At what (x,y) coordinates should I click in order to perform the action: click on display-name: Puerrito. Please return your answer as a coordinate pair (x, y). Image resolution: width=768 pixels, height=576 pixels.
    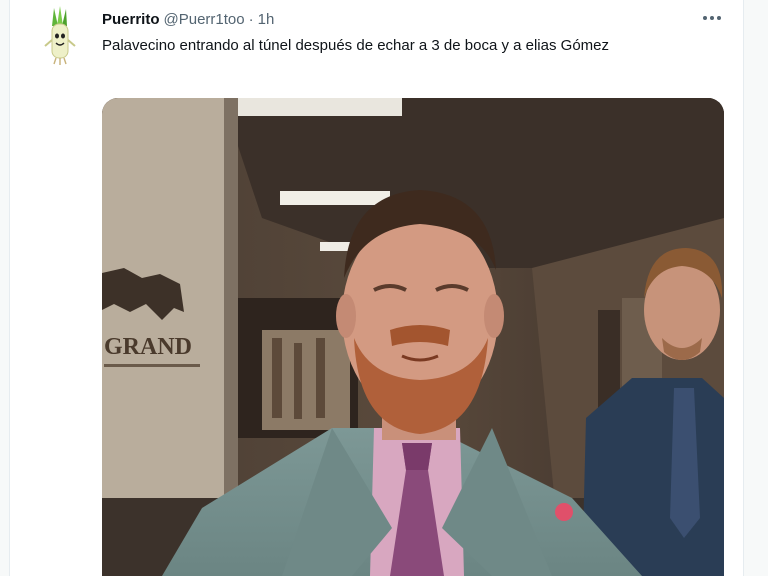
    Looking at the image, I should click on (131, 19).